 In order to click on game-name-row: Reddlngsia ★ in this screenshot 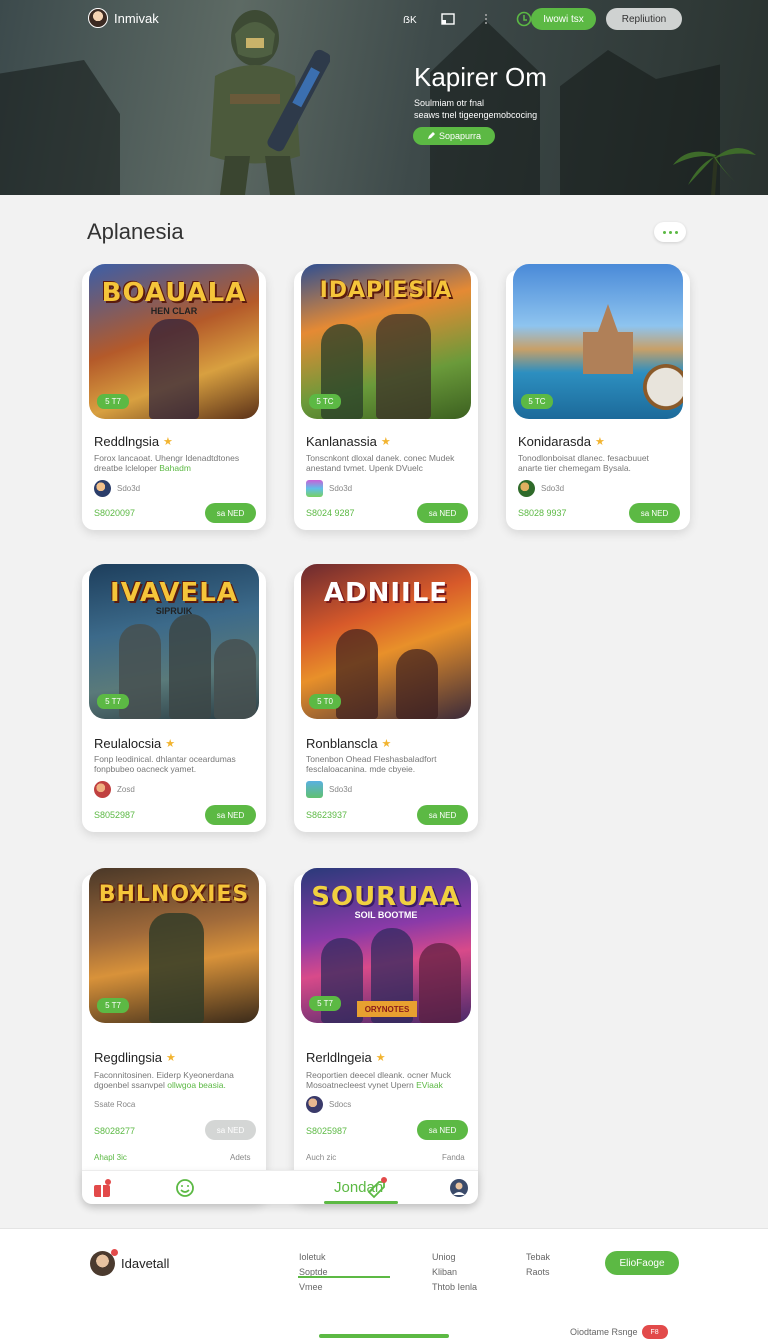, I will do `click(133, 441)`.